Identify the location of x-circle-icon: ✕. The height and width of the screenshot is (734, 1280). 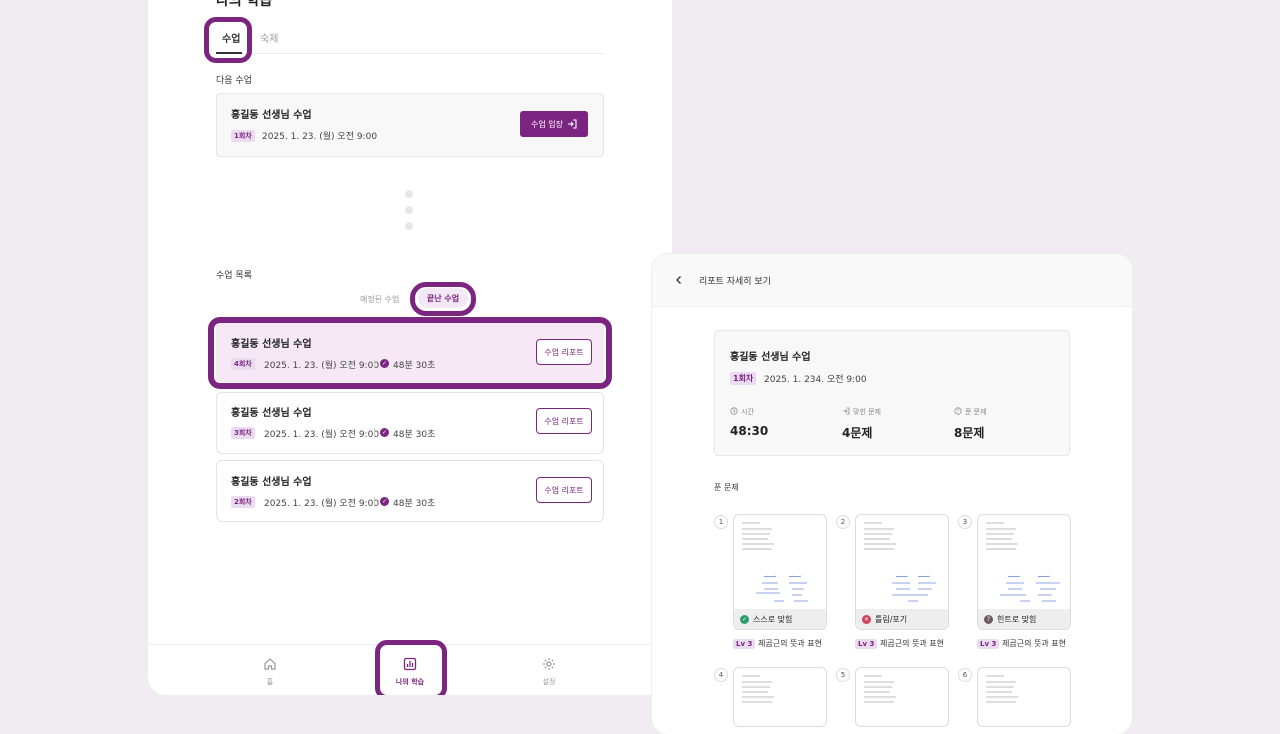
(866, 619).